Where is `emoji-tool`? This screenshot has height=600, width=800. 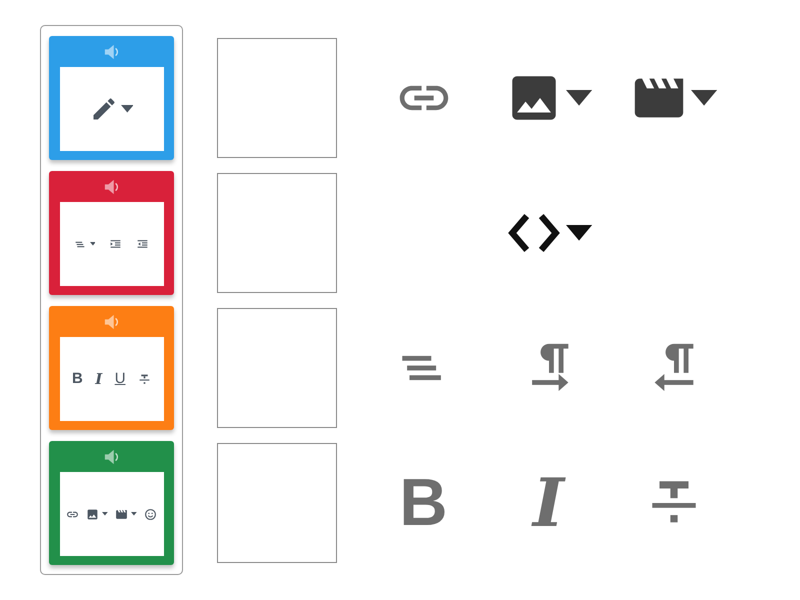 emoji-tool is located at coordinates (150, 514).